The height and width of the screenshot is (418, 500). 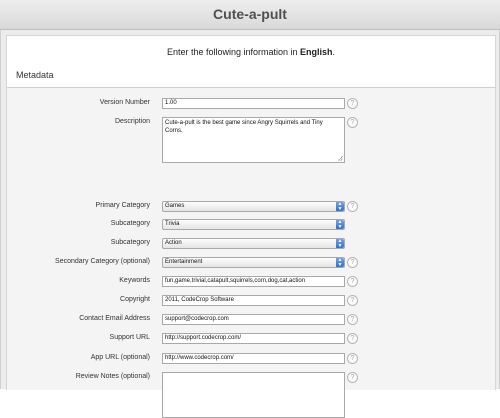 I want to click on contact-email-field: support@codecrop.com, so click(x=253, y=319).